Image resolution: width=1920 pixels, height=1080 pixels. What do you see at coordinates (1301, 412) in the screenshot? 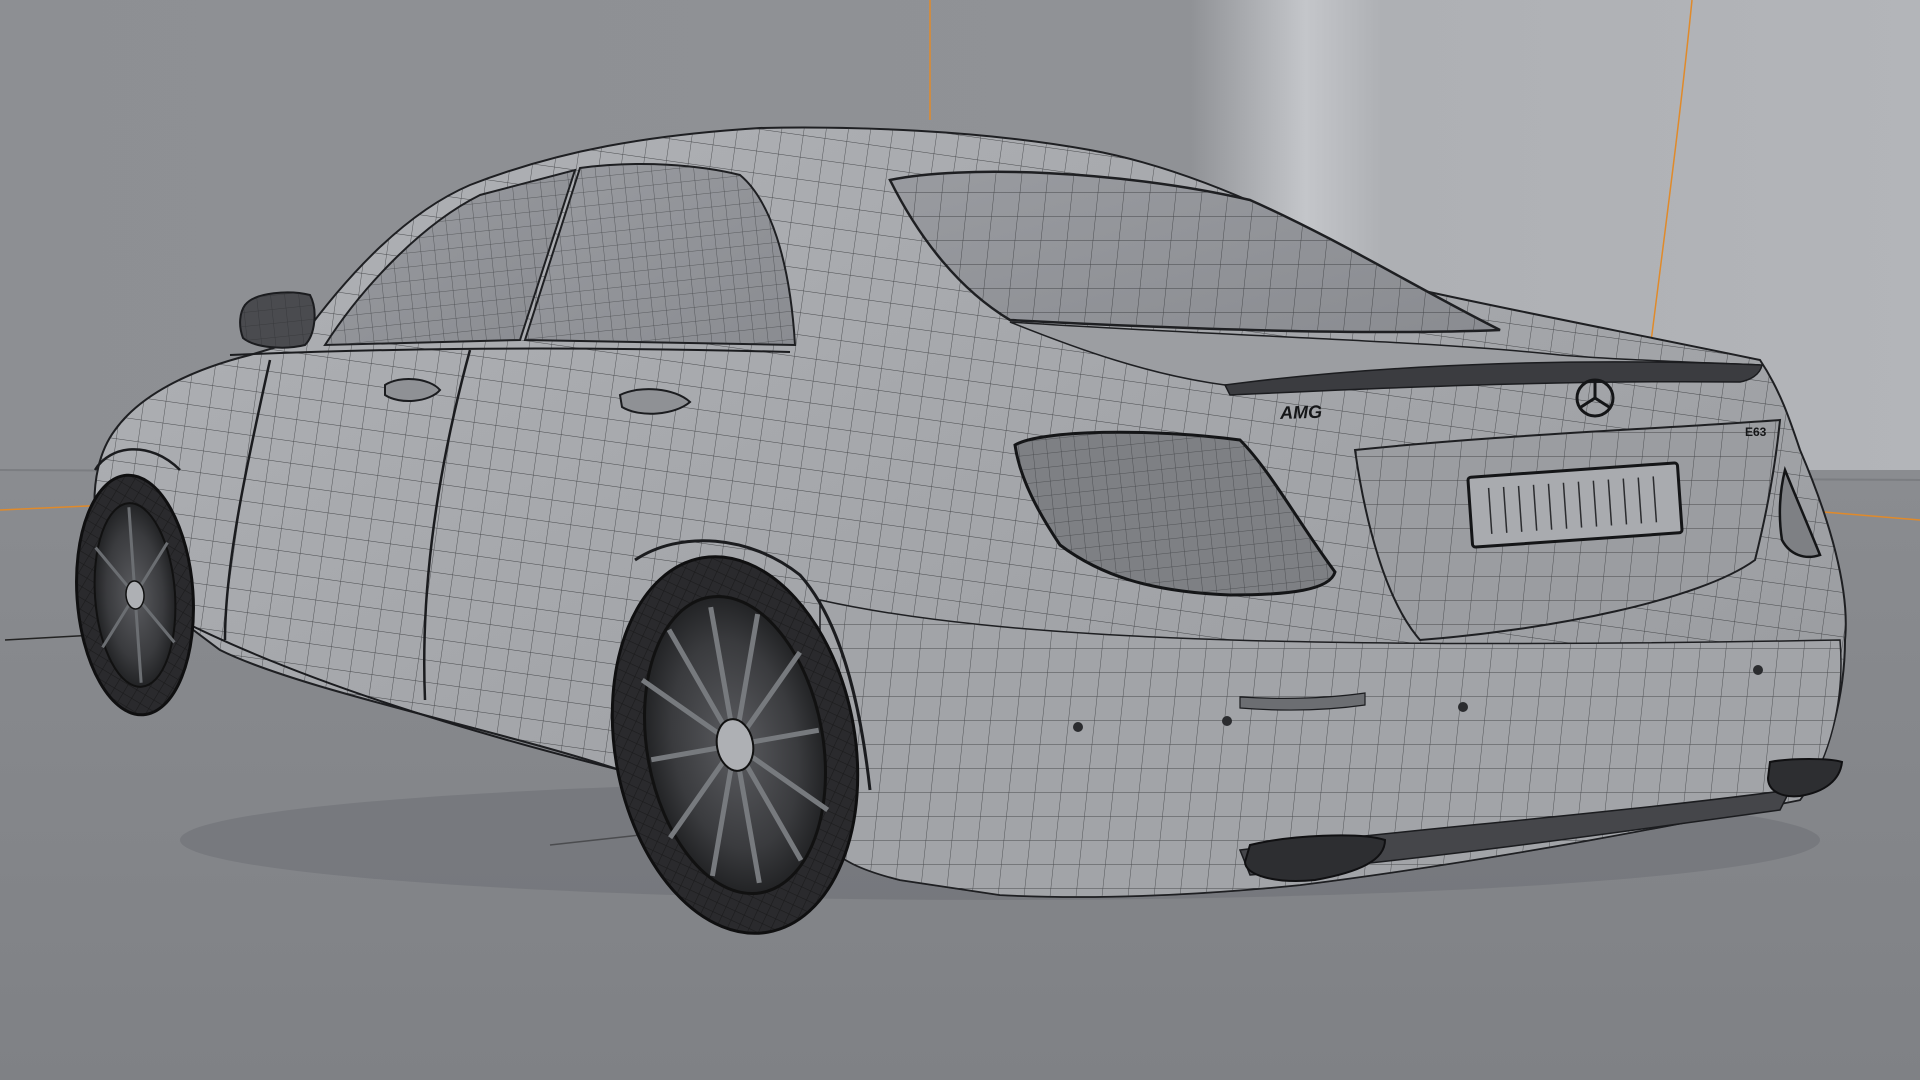
I see `model-badge: AMG` at bounding box center [1301, 412].